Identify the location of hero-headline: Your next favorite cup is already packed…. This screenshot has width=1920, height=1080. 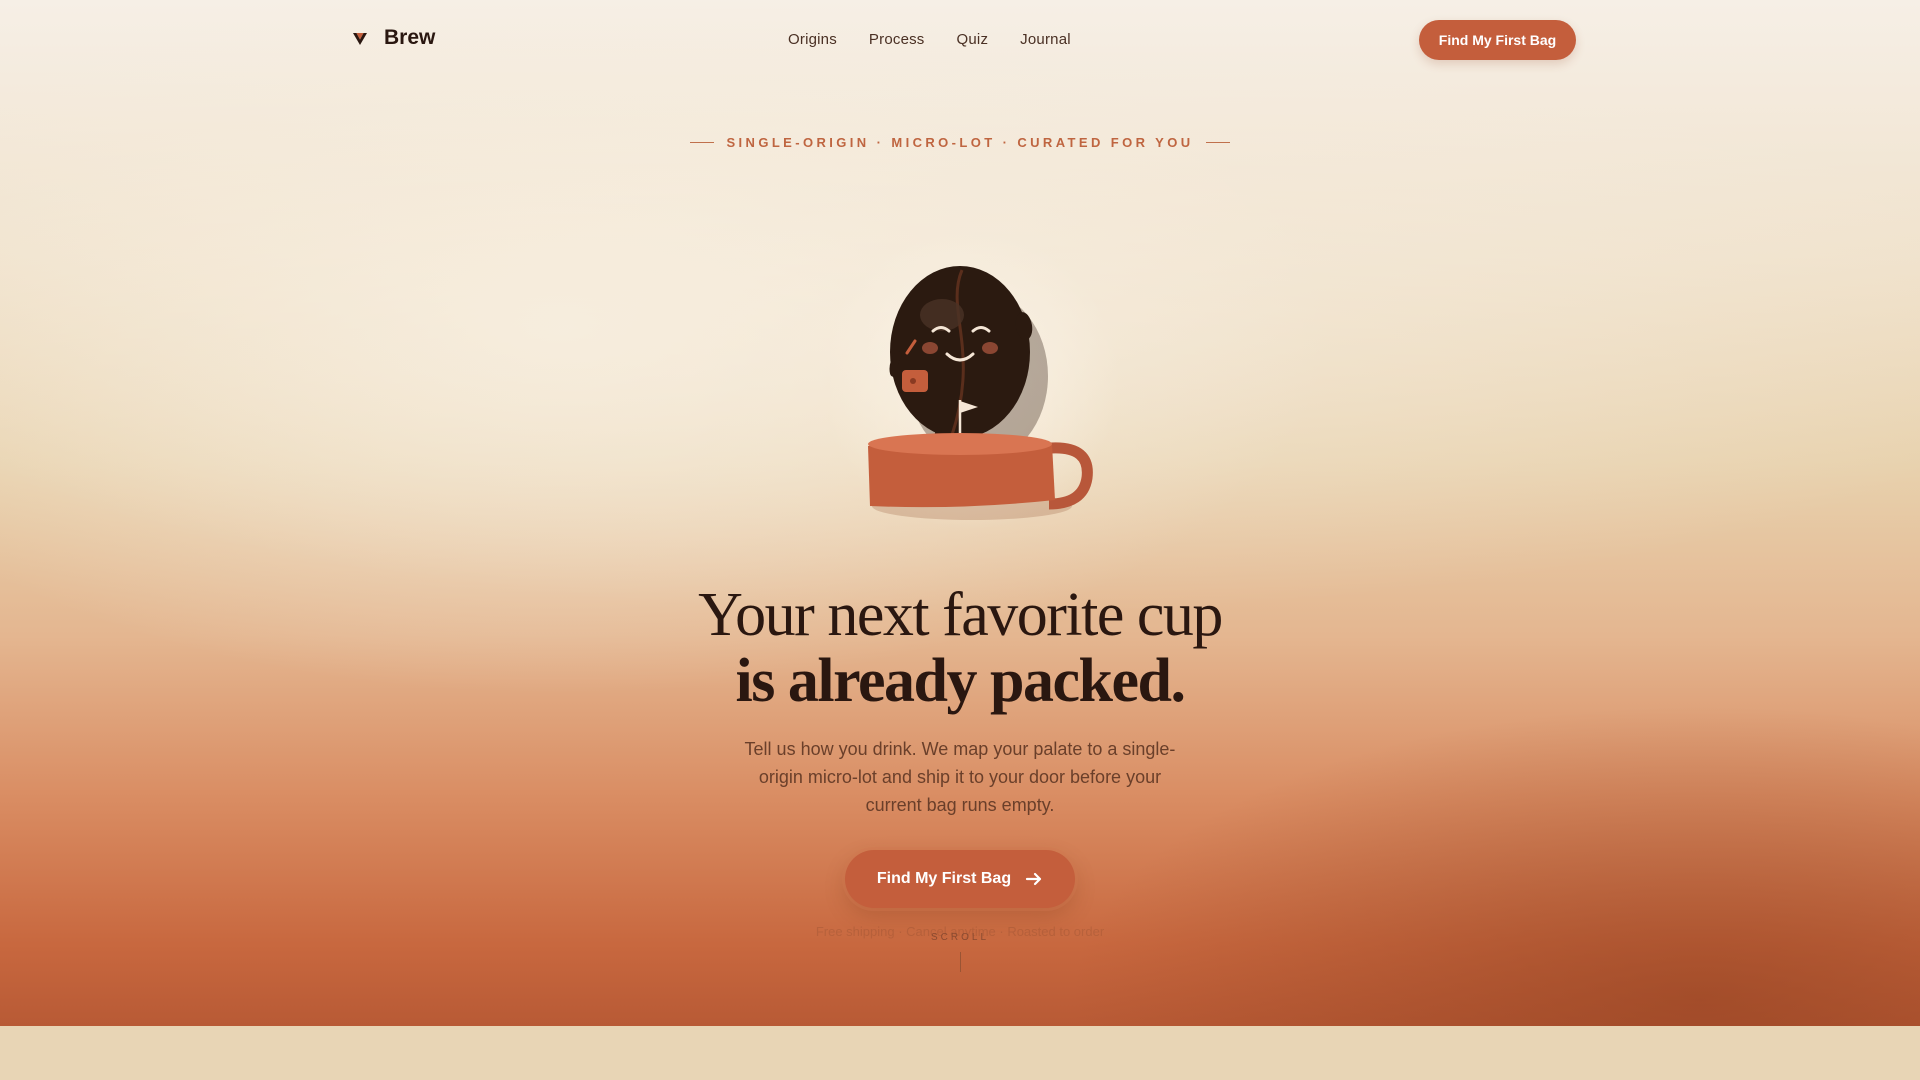
(960, 648).